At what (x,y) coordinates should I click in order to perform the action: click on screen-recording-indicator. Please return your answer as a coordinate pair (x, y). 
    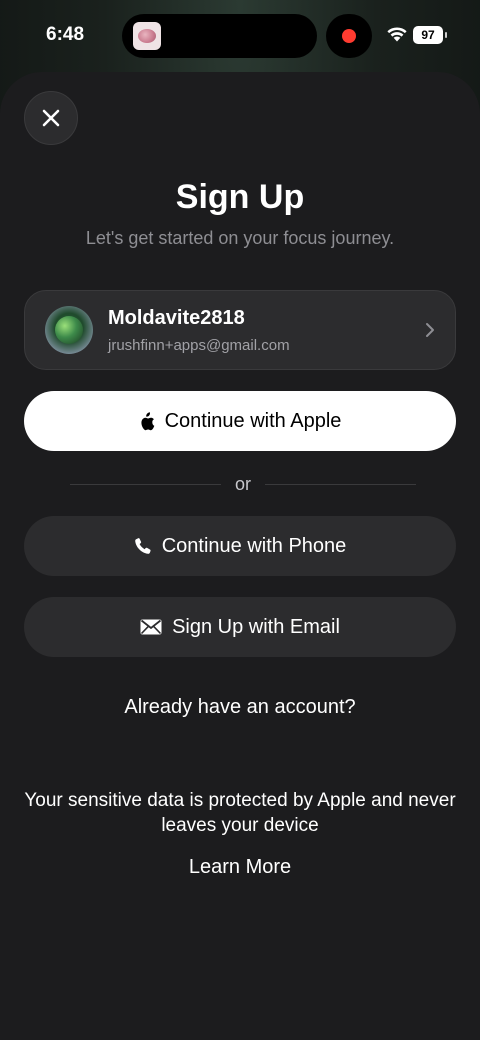
    Looking at the image, I should click on (349, 36).